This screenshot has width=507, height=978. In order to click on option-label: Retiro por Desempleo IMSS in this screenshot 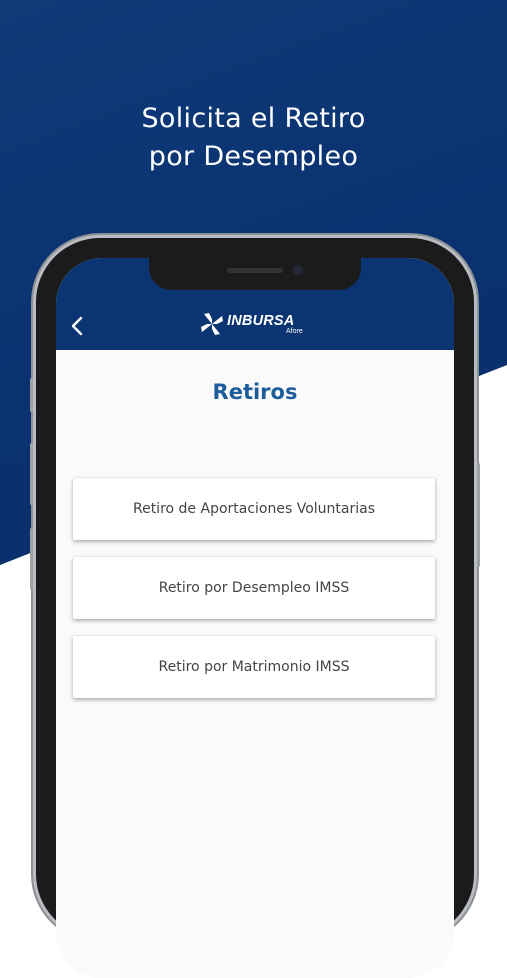, I will do `click(254, 588)`.